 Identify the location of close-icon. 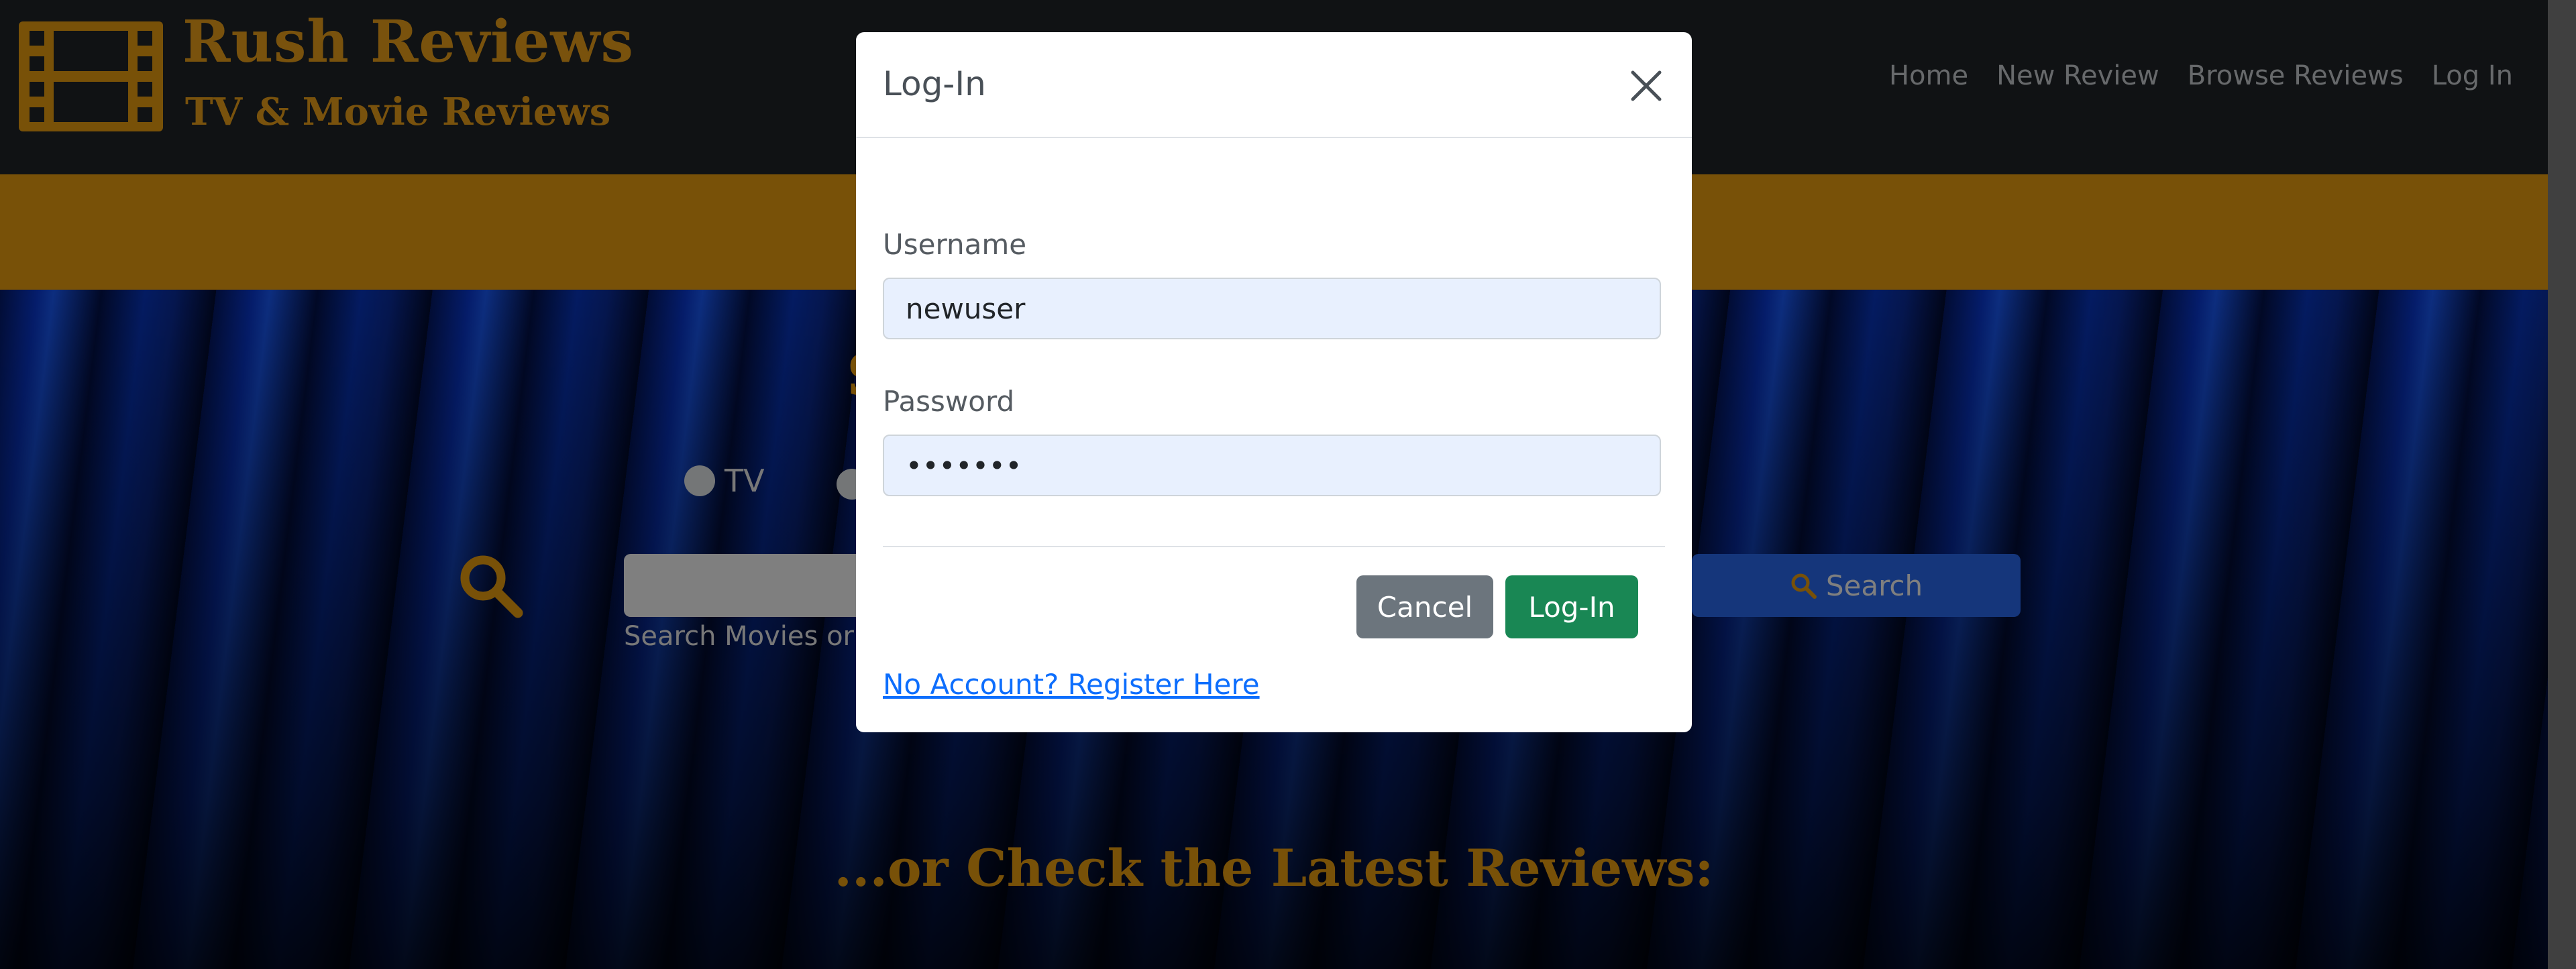
(1646, 86).